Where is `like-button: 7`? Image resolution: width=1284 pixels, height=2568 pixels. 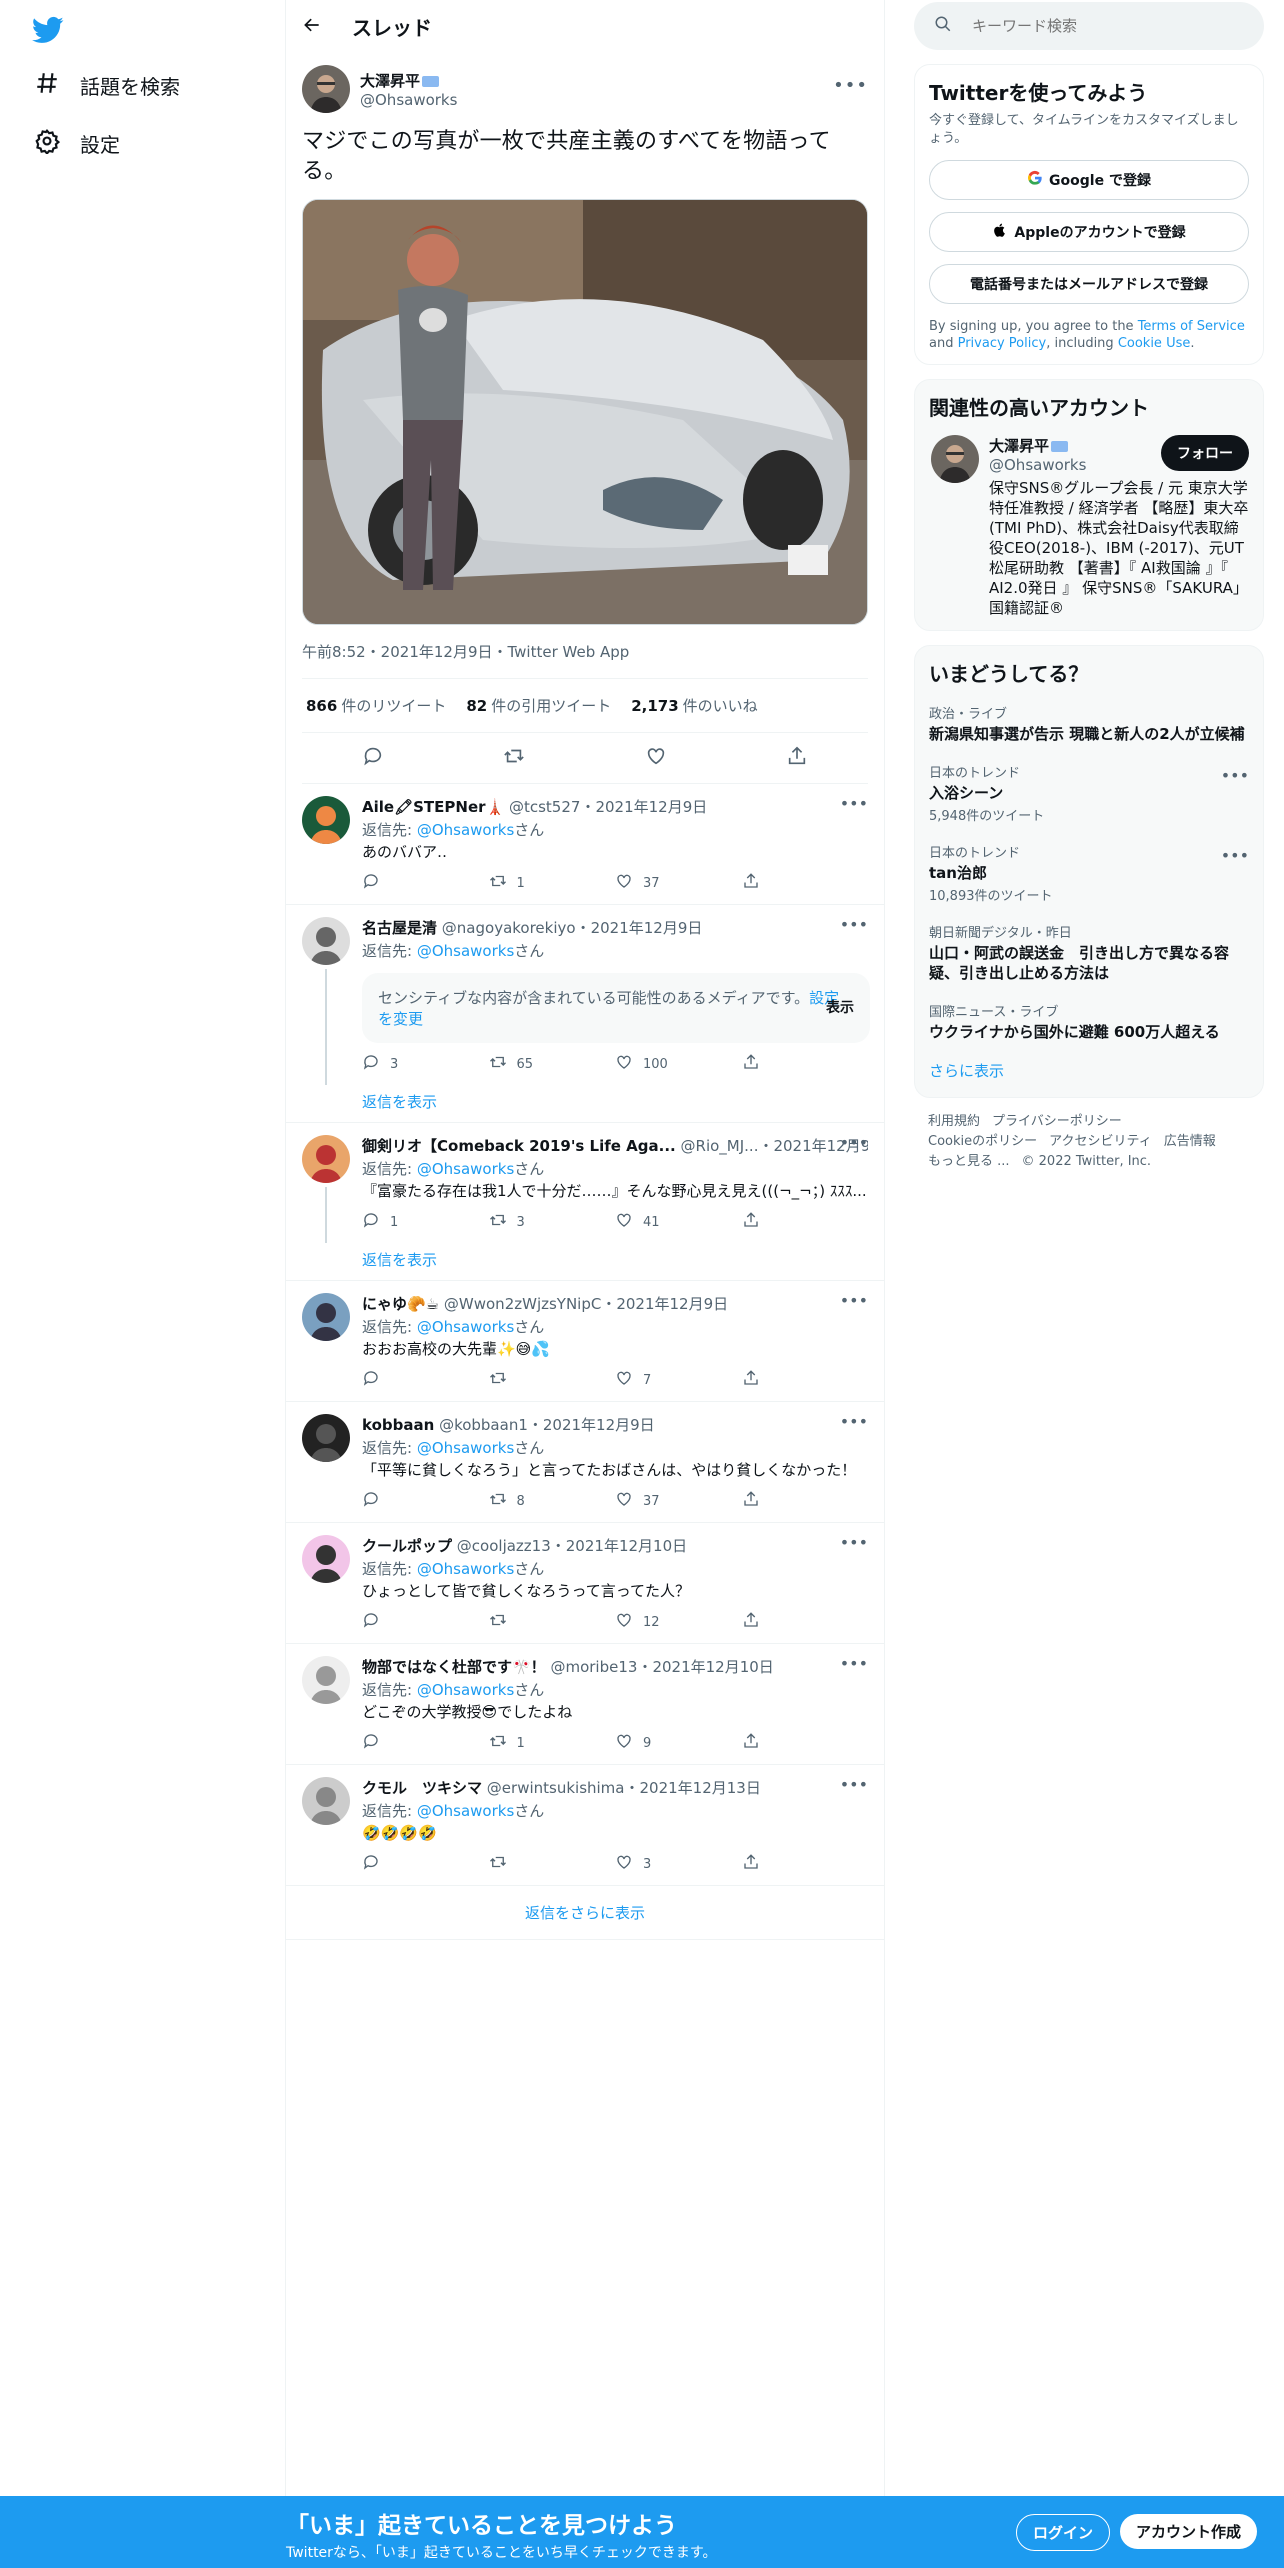
like-button: 7 is located at coordinates (678, 1380).